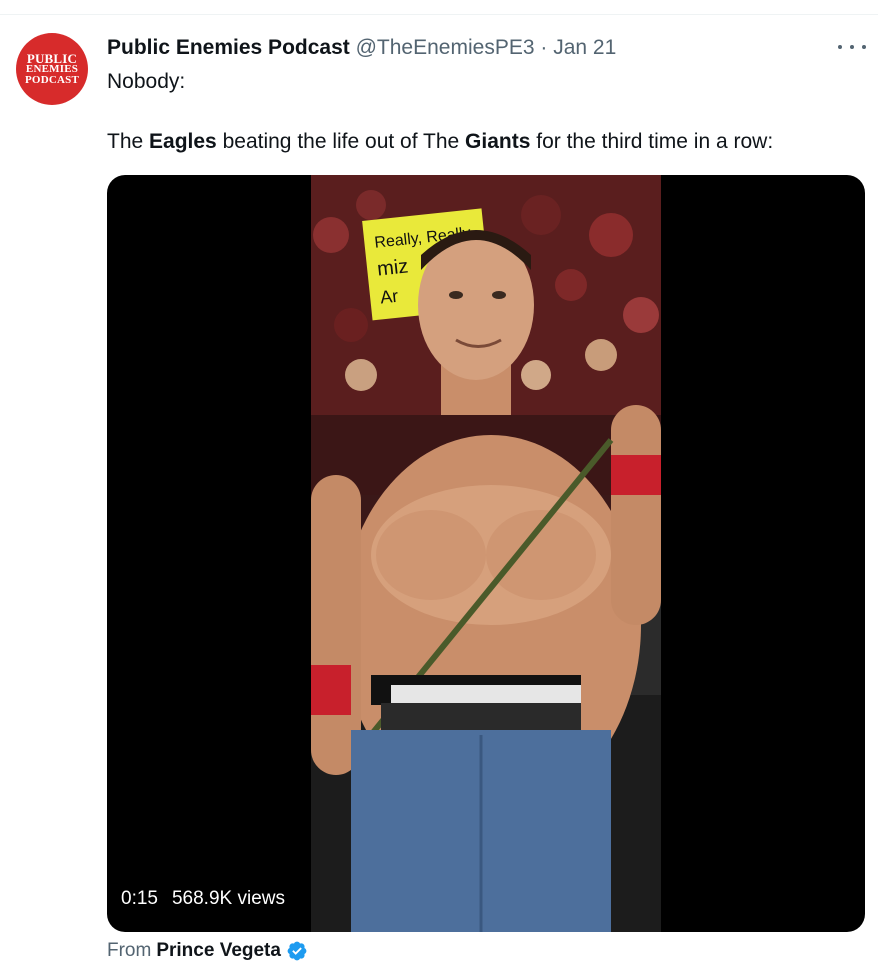 Image resolution: width=878 pixels, height=980 pixels. What do you see at coordinates (52, 58) in the screenshot?
I see `avatar-text-line: PUBLIC` at bounding box center [52, 58].